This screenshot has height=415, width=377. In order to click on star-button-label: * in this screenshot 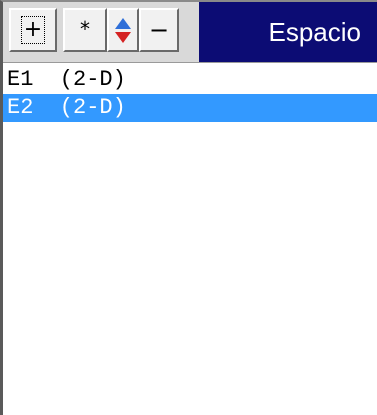, I will do `click(85, 29)`.